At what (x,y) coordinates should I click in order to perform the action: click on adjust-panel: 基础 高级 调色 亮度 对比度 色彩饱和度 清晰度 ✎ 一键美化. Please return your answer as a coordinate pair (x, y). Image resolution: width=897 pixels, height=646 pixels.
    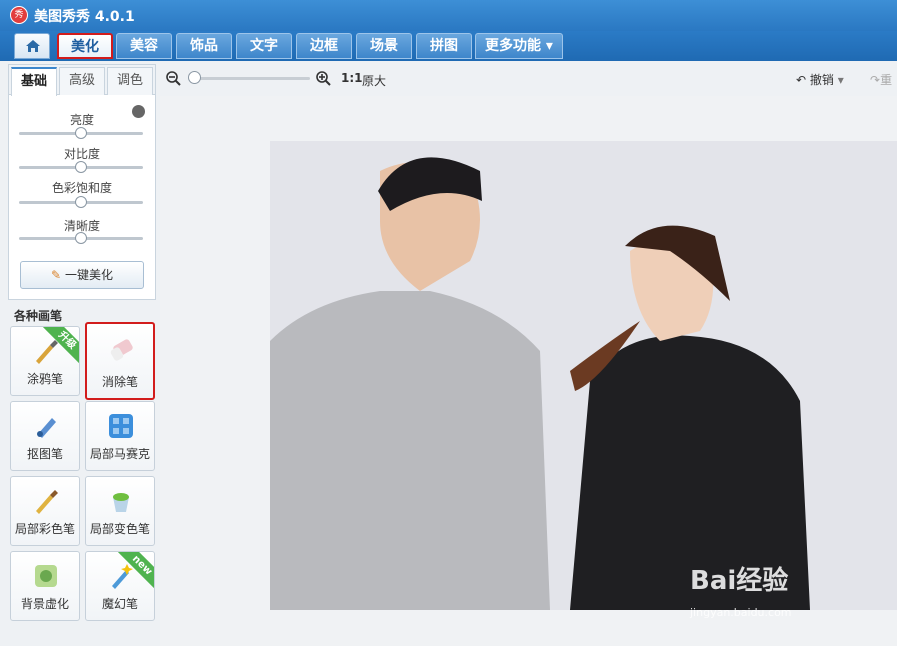
    Looking at the image, I should click on (82, 182).